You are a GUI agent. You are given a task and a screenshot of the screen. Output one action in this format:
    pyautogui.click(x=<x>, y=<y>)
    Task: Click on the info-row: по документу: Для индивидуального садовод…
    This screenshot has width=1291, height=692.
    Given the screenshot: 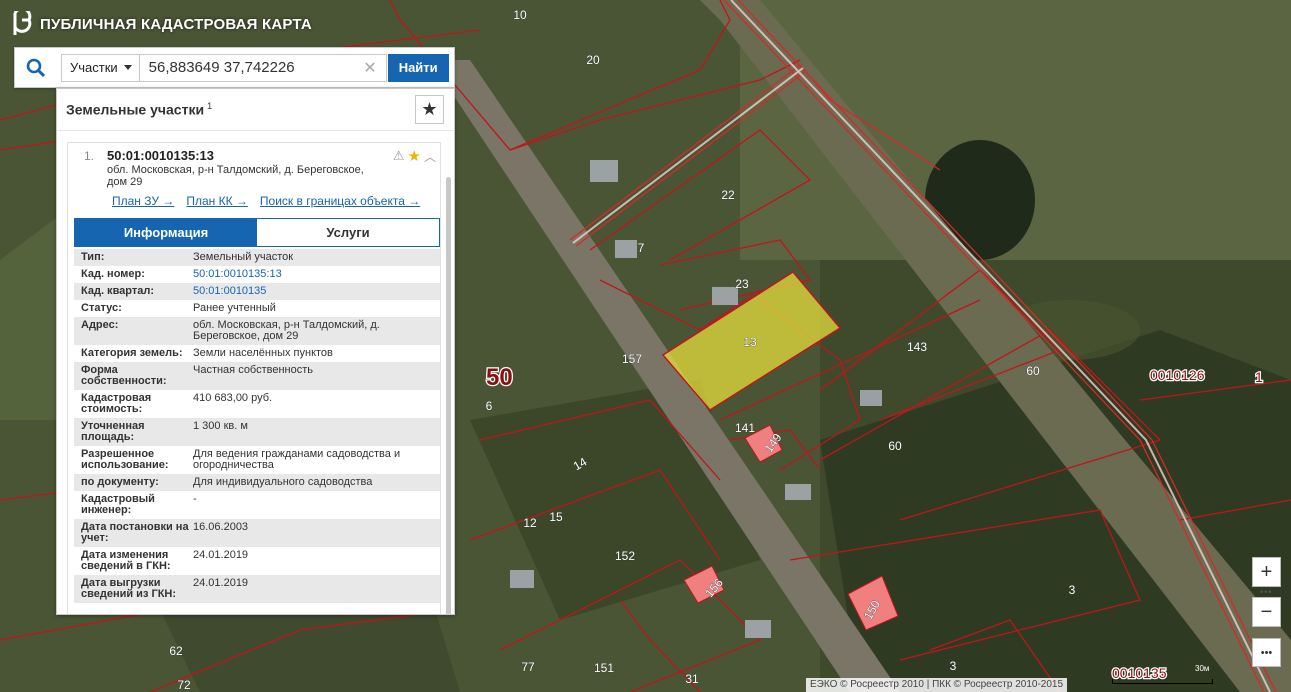 What is the action you would take?
    pyautogui.click(x=257, y=482)
    